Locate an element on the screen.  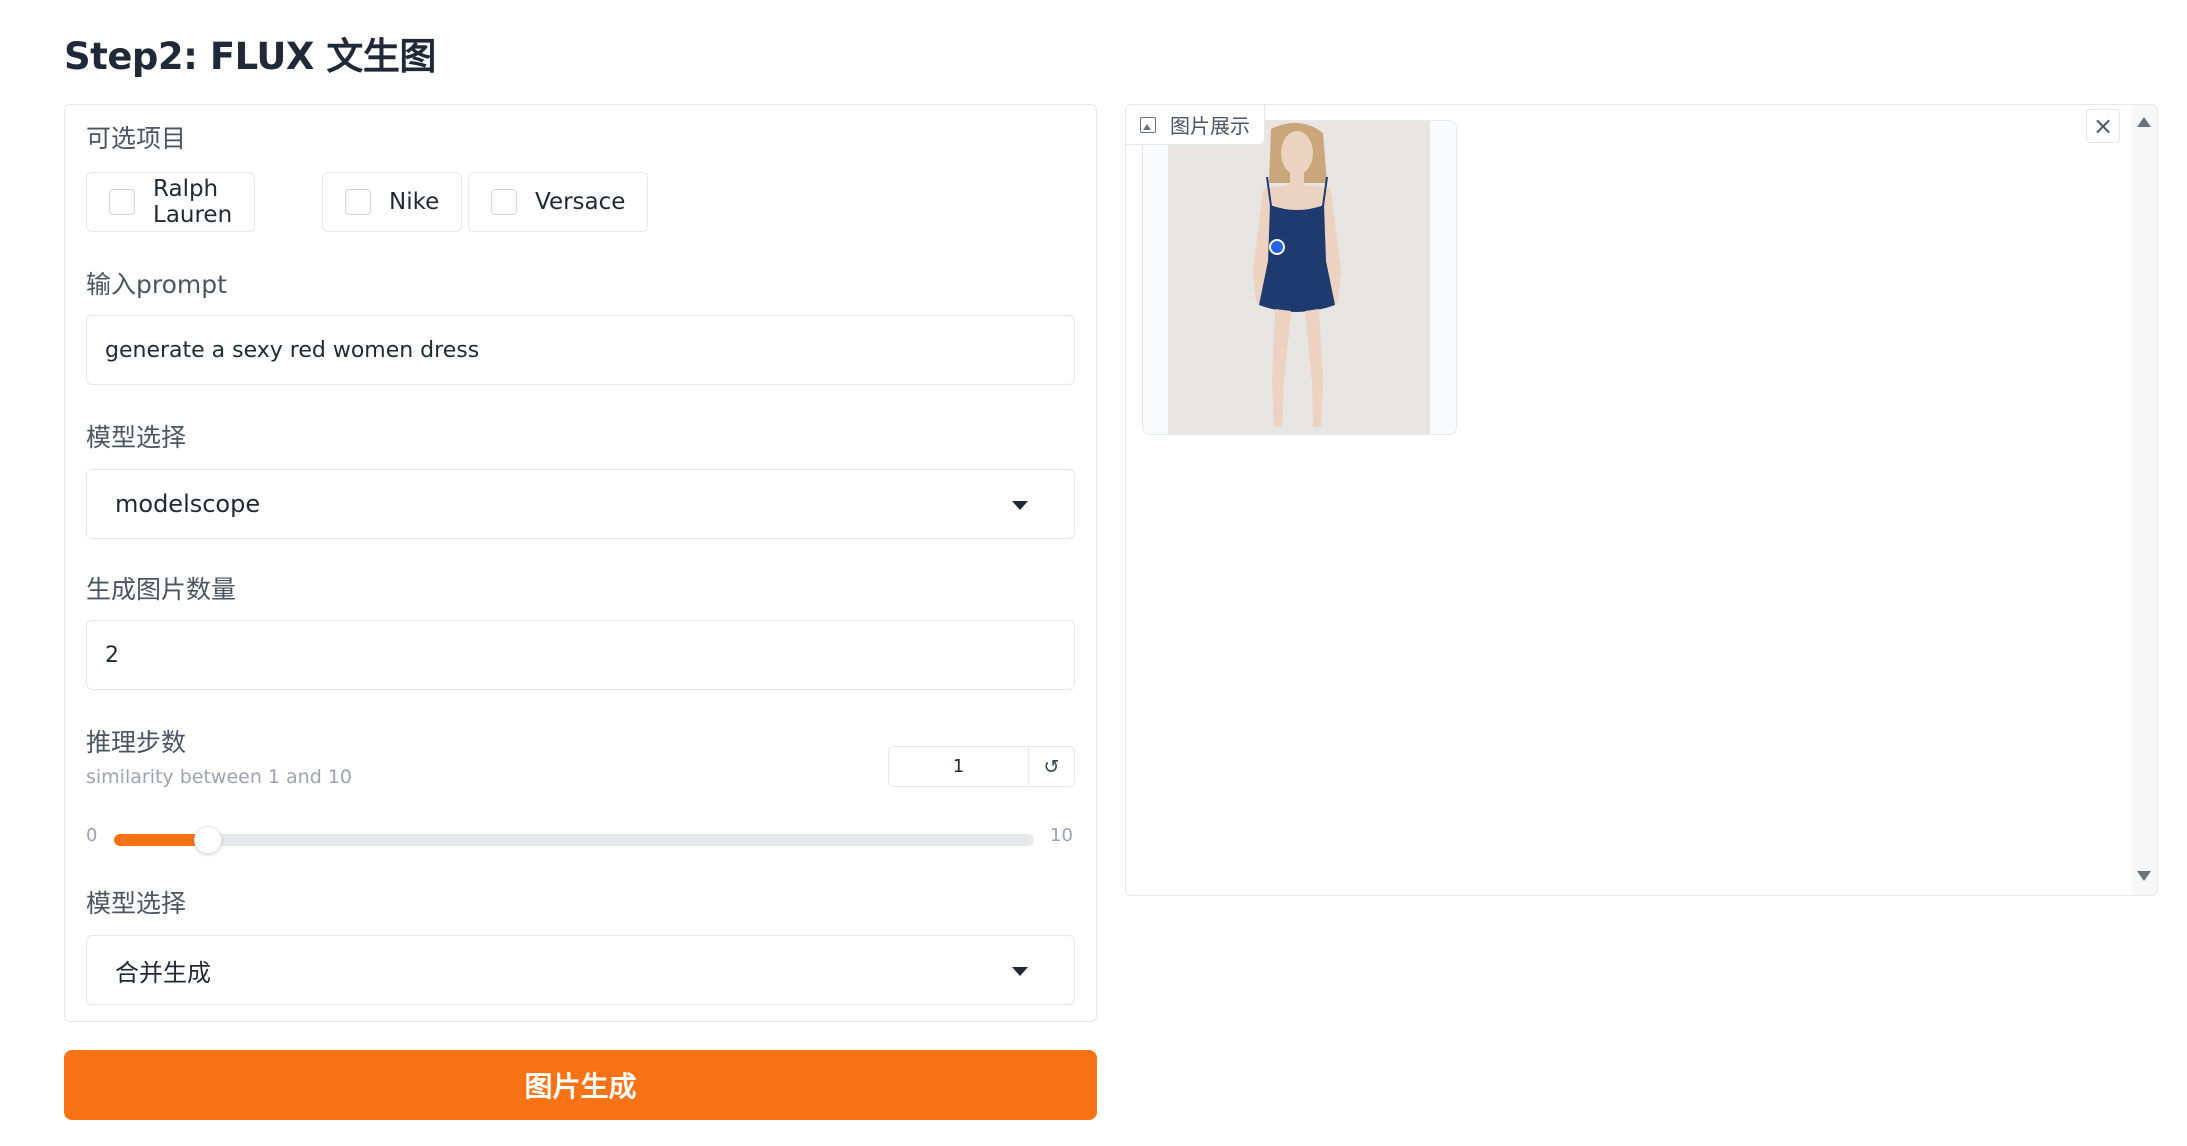
slider-thumb is located at coordinates (208, 840).